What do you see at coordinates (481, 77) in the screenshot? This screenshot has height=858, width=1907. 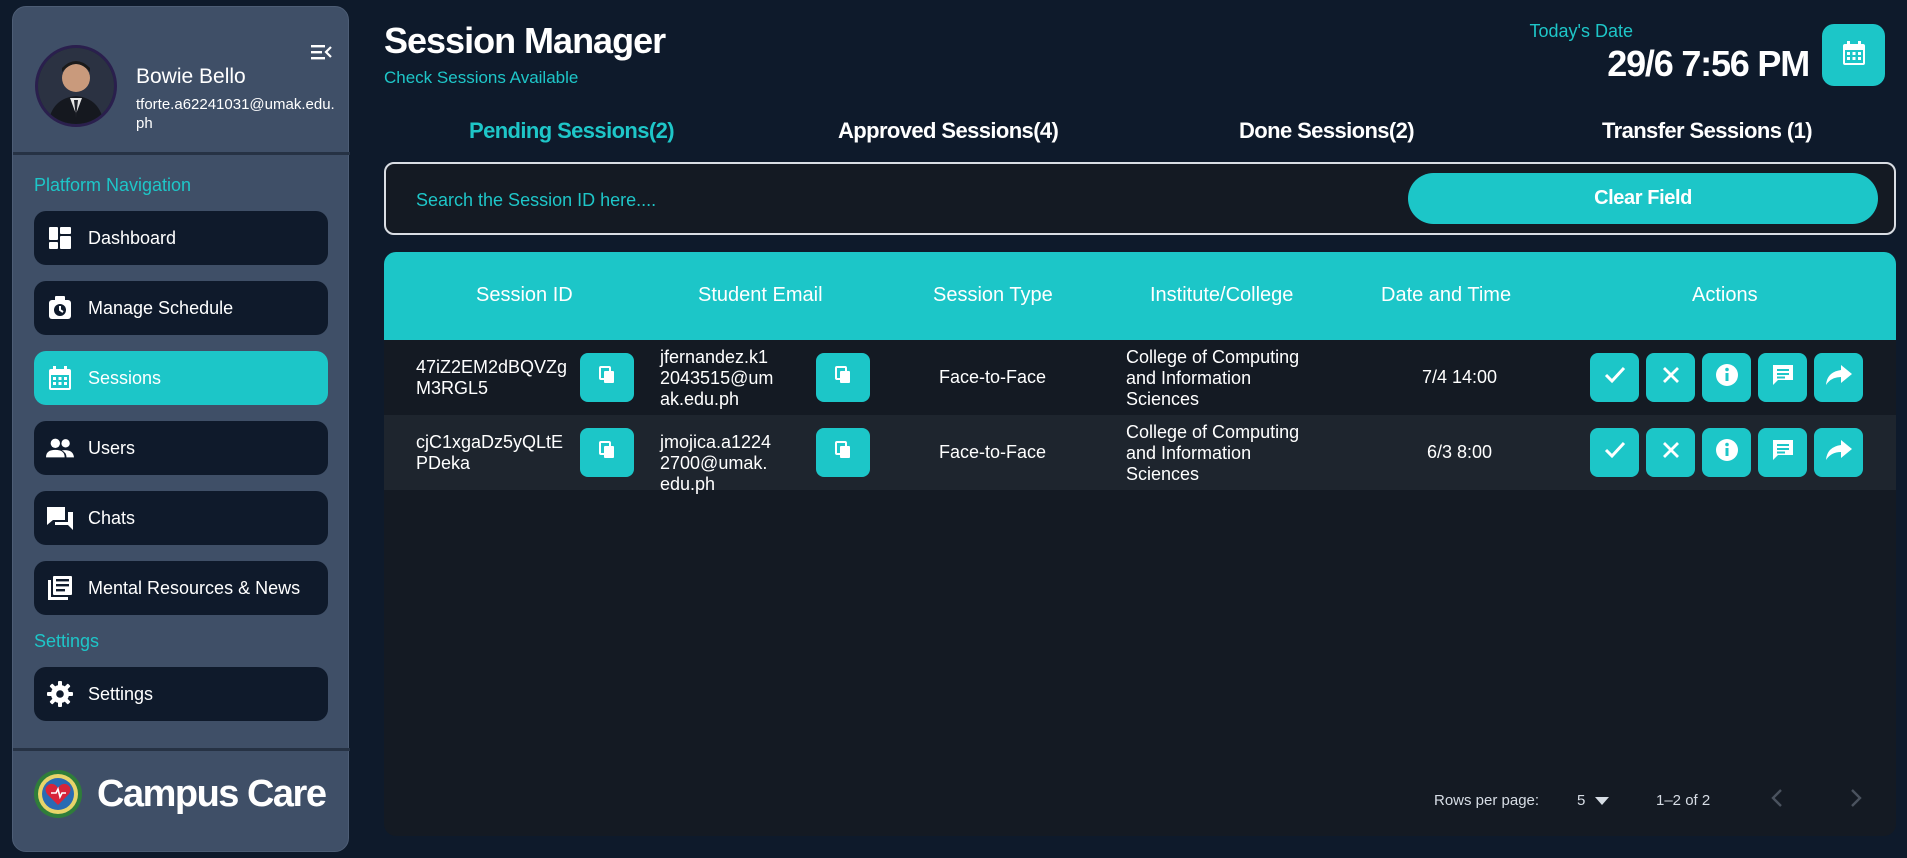 I see `page-subtitle: Check Sessions Available` at bounding box center [481, 77].